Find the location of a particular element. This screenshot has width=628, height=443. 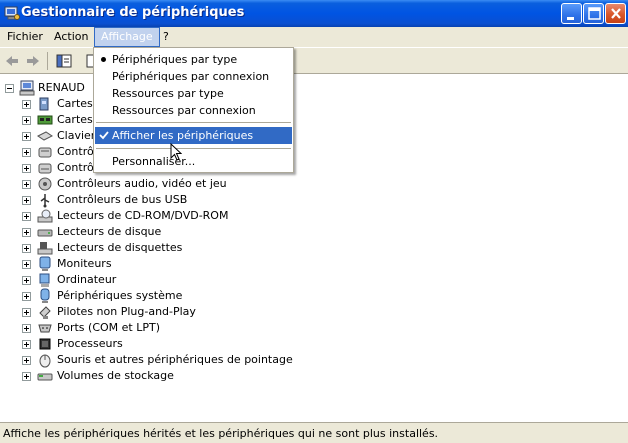

tree-node-label: Contrôleurs de bus USB is located at coordinates (122, 199).